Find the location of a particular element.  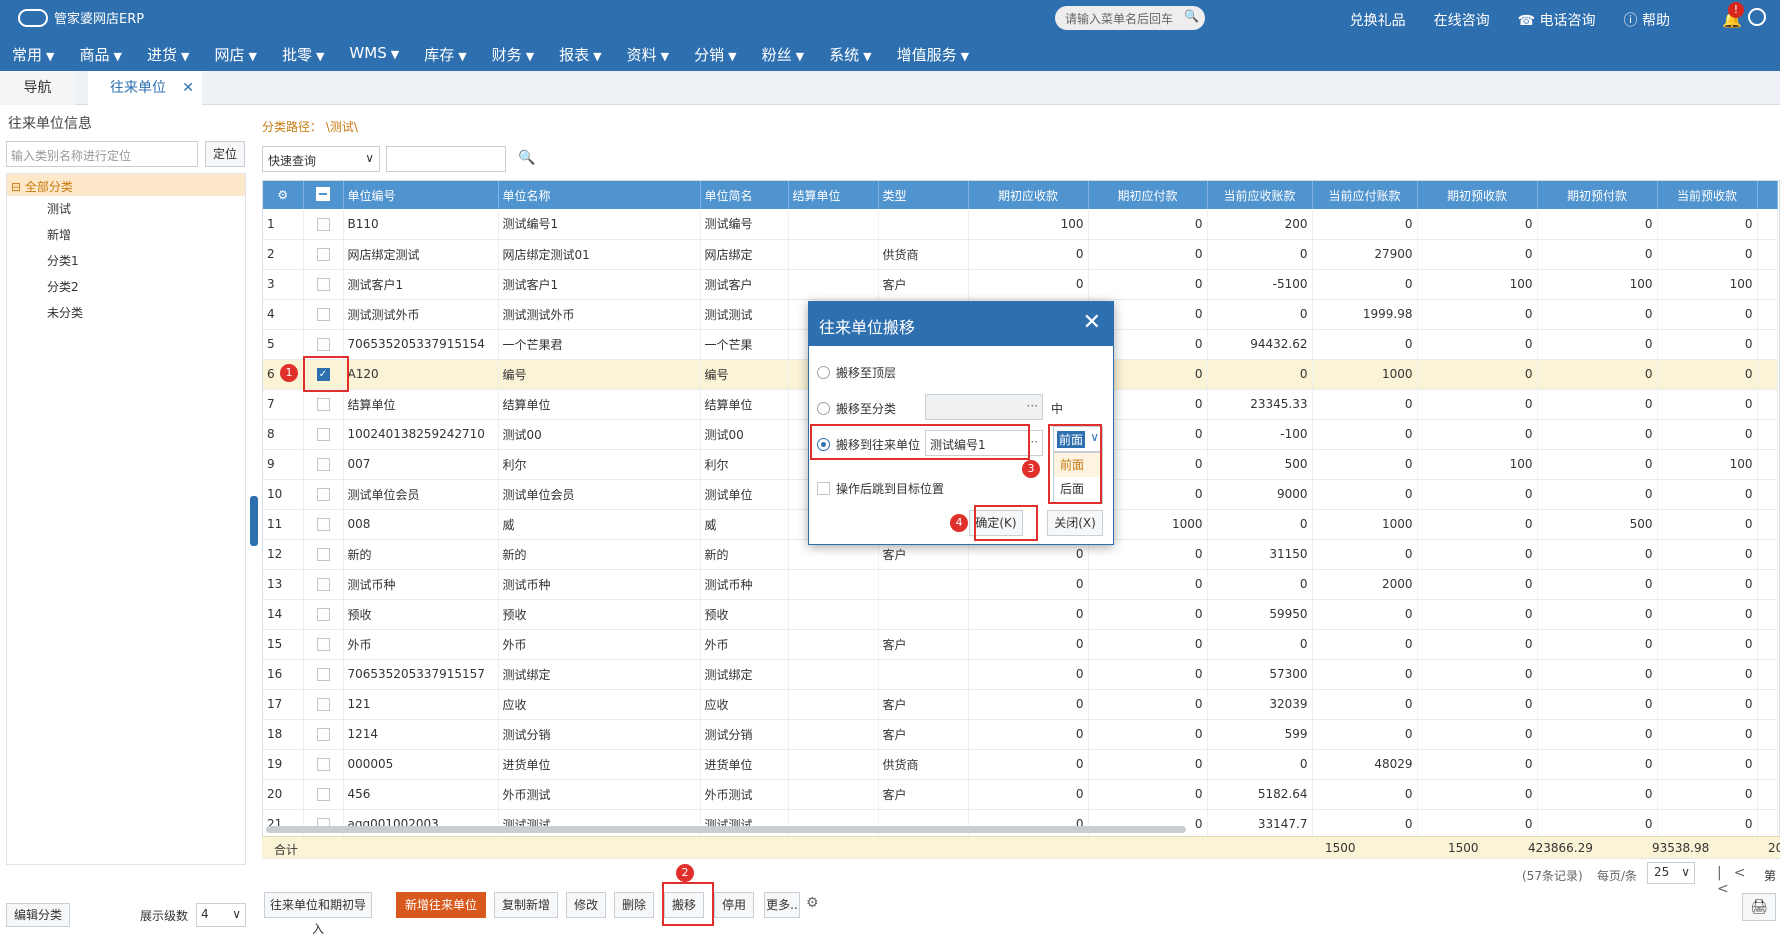

edit-category-button: 编辑分类 is located at coordinates (38, 915).